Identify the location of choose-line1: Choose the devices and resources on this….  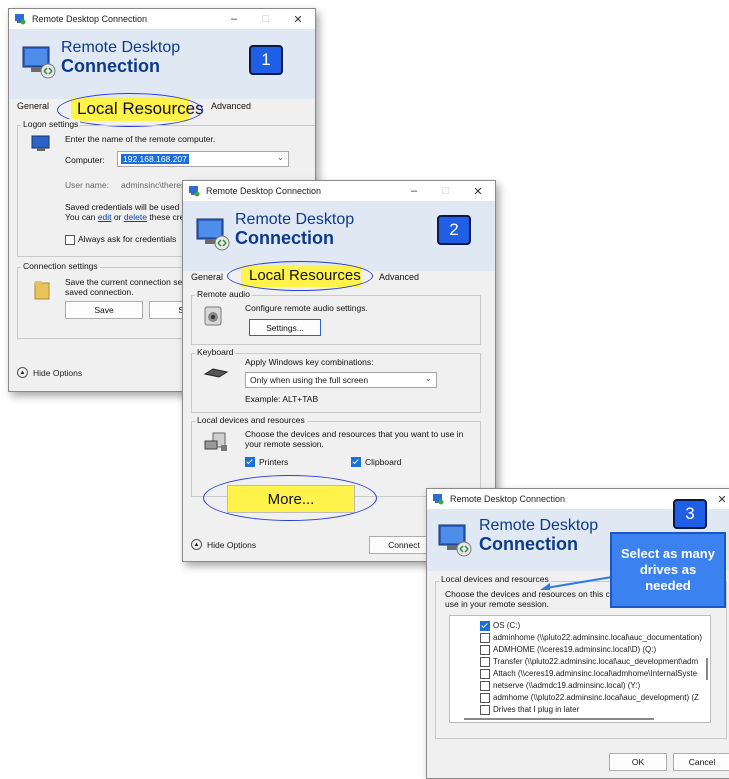
(530, 594).